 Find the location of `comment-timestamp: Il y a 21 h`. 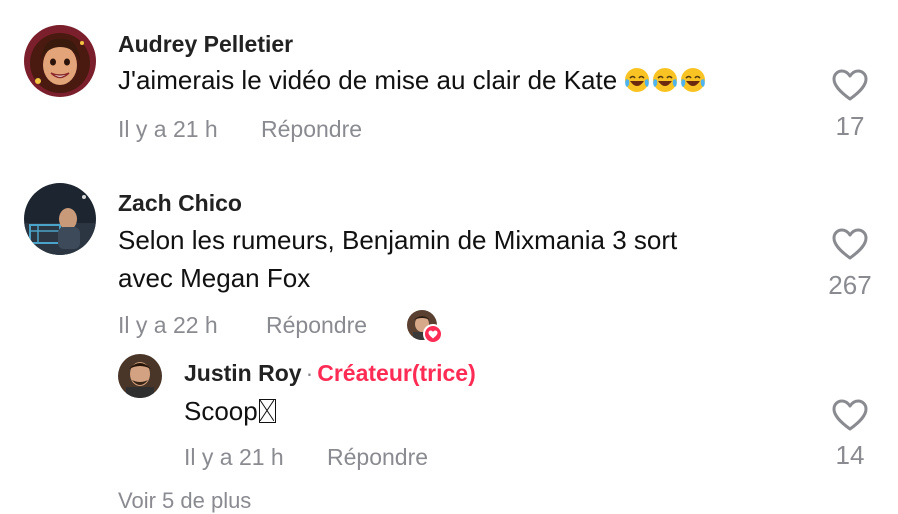

comment-timestamp: Il y a 21 h is located at coordinates (168, 129).